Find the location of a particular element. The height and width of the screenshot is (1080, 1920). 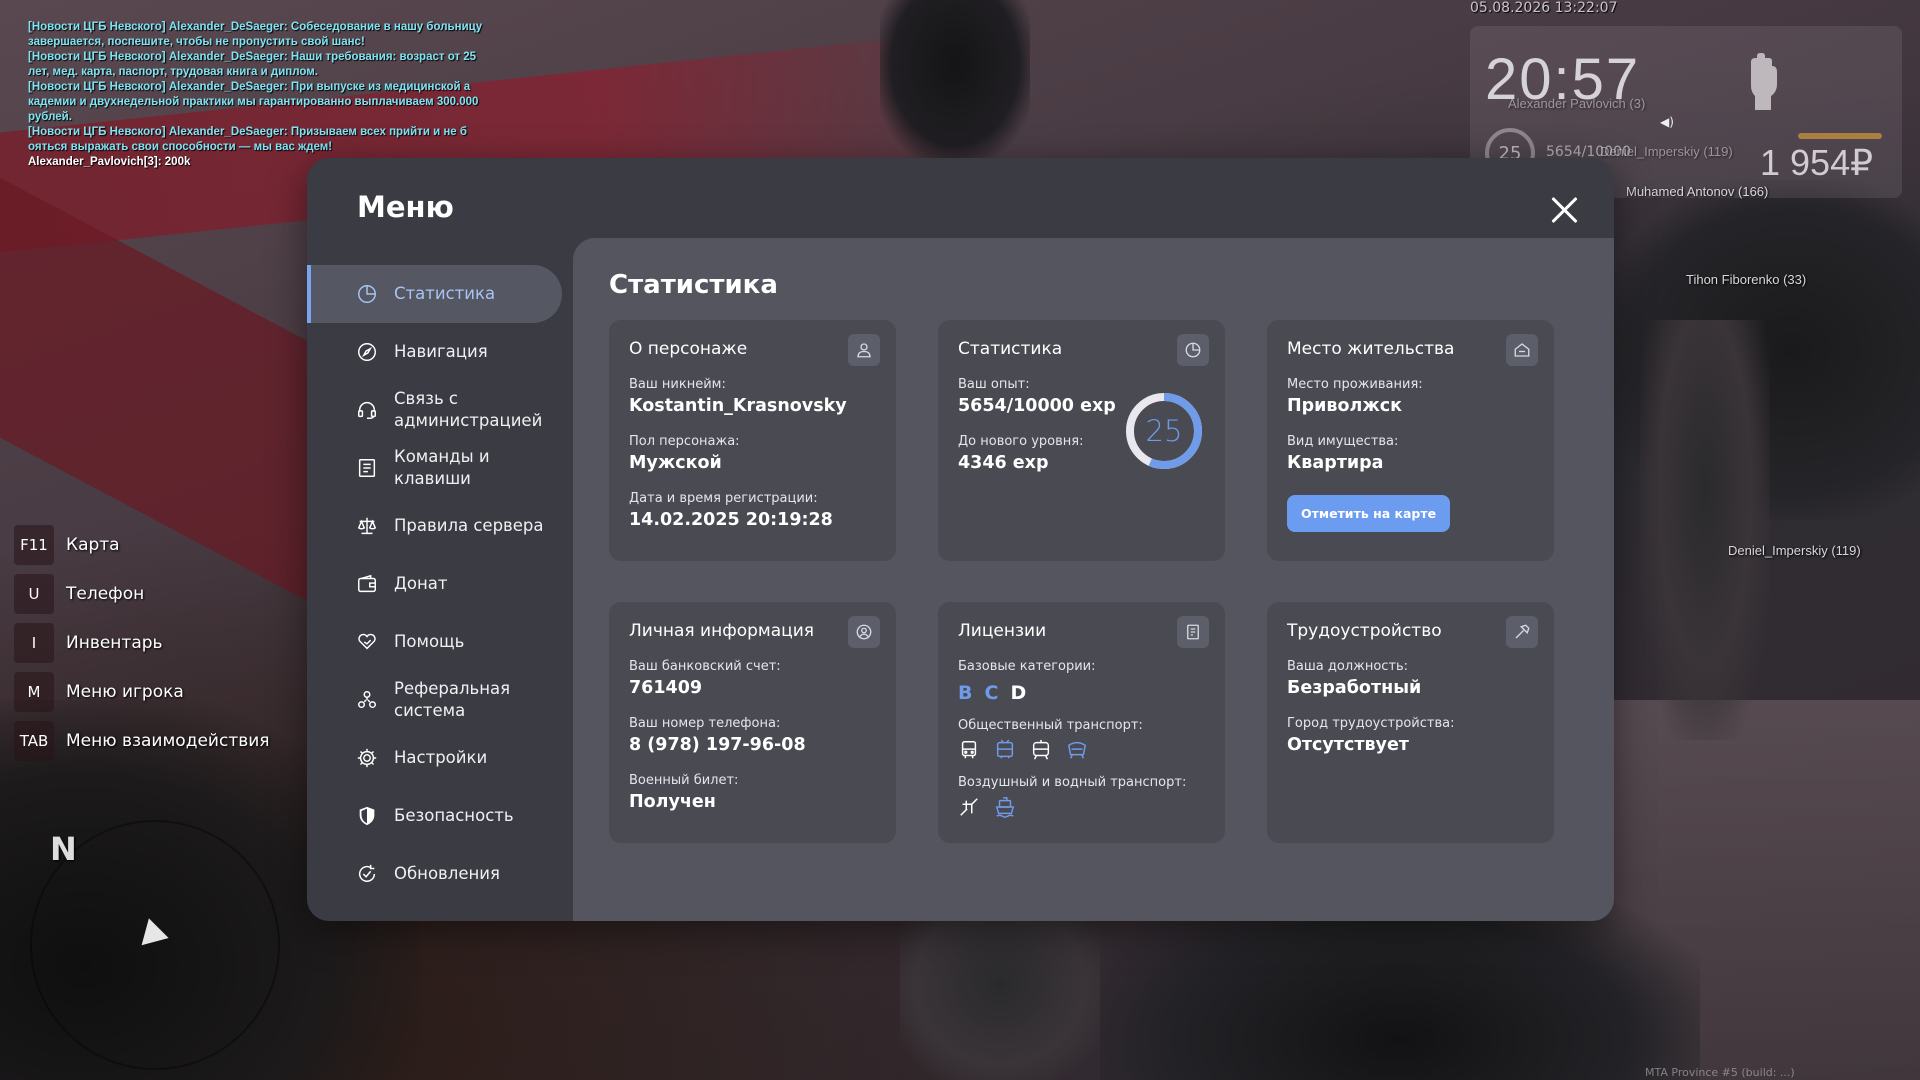

sidebar-item-statistics: Статистика is located at coordinates (434, 294).